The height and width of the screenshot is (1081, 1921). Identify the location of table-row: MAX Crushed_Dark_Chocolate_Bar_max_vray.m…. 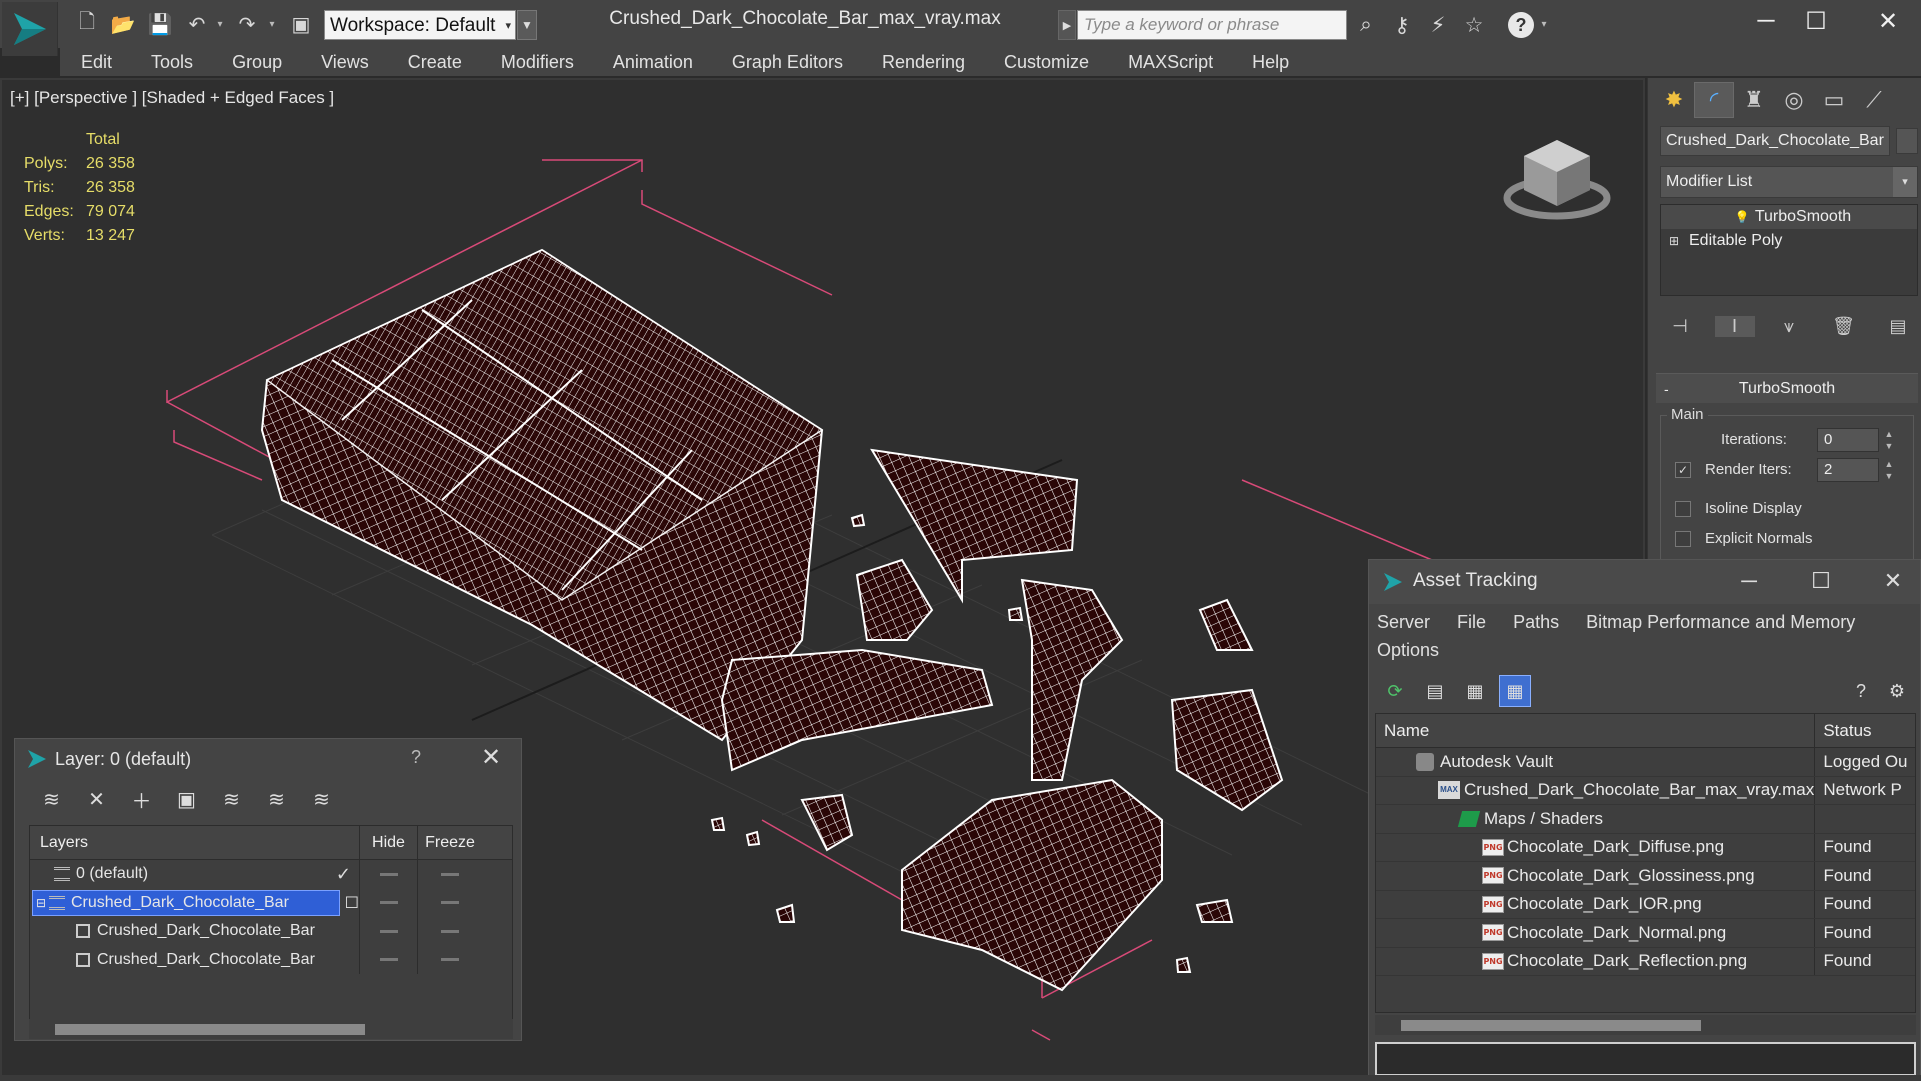
(1645, 790).